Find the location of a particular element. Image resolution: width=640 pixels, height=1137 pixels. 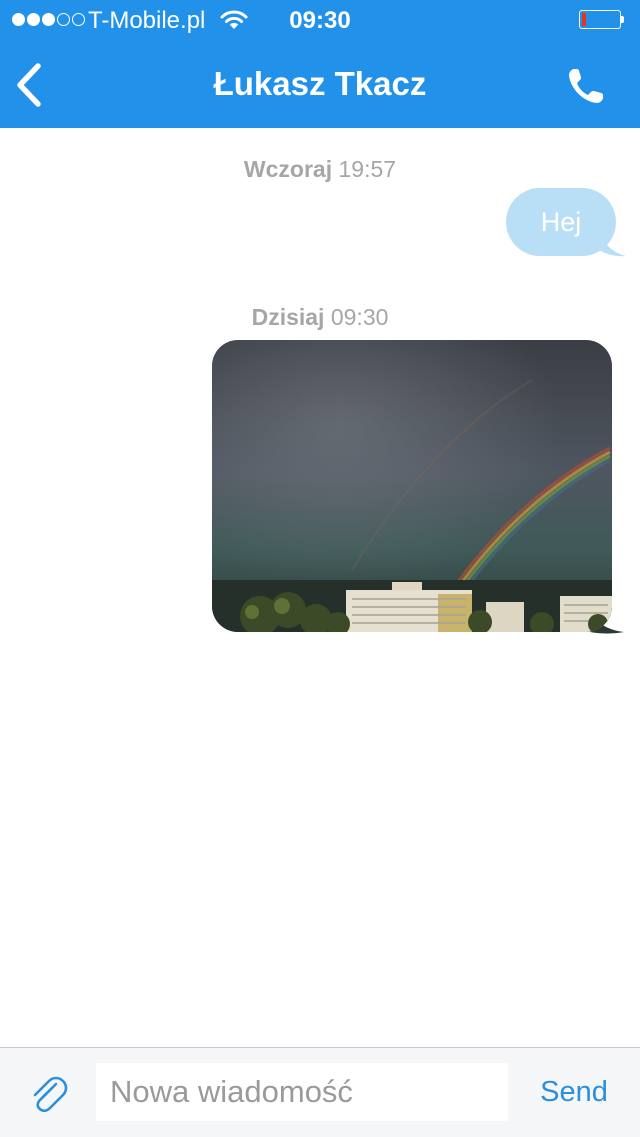

phone-icon is located at coordinates (586, 86).